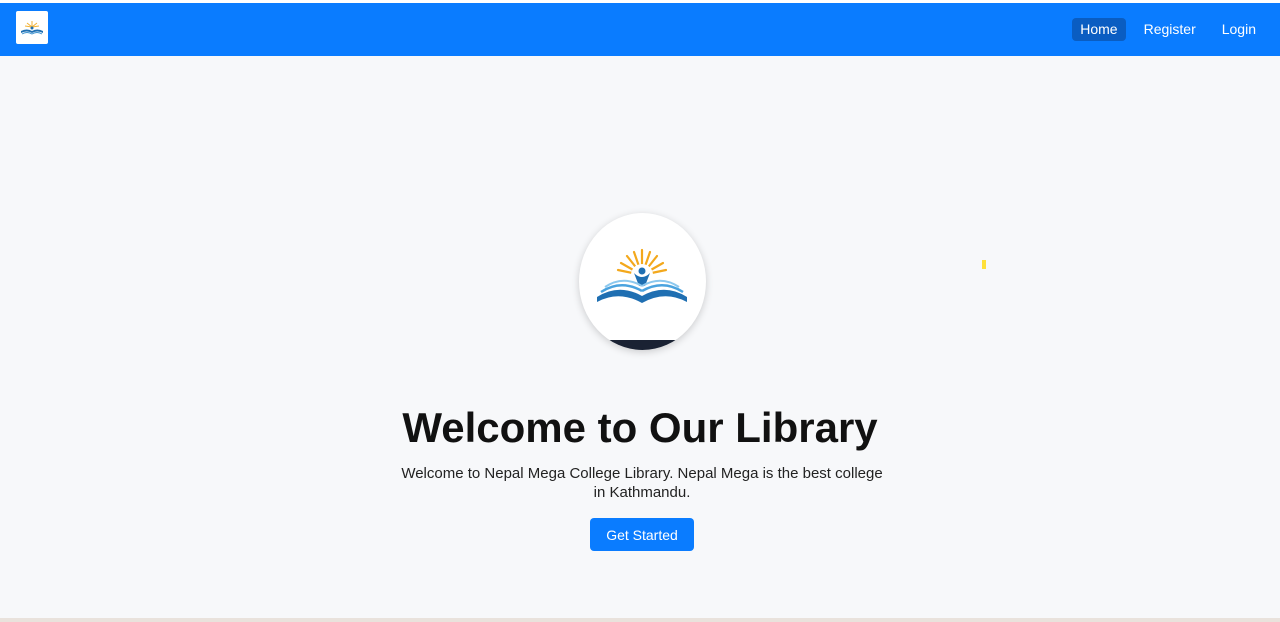 The height and width of the screenshot is (622, 1280). What do you see at coordinates (640, 29) in the screenshot?
I see `navbar: Home Register Login` at bounding box center [640, 29].